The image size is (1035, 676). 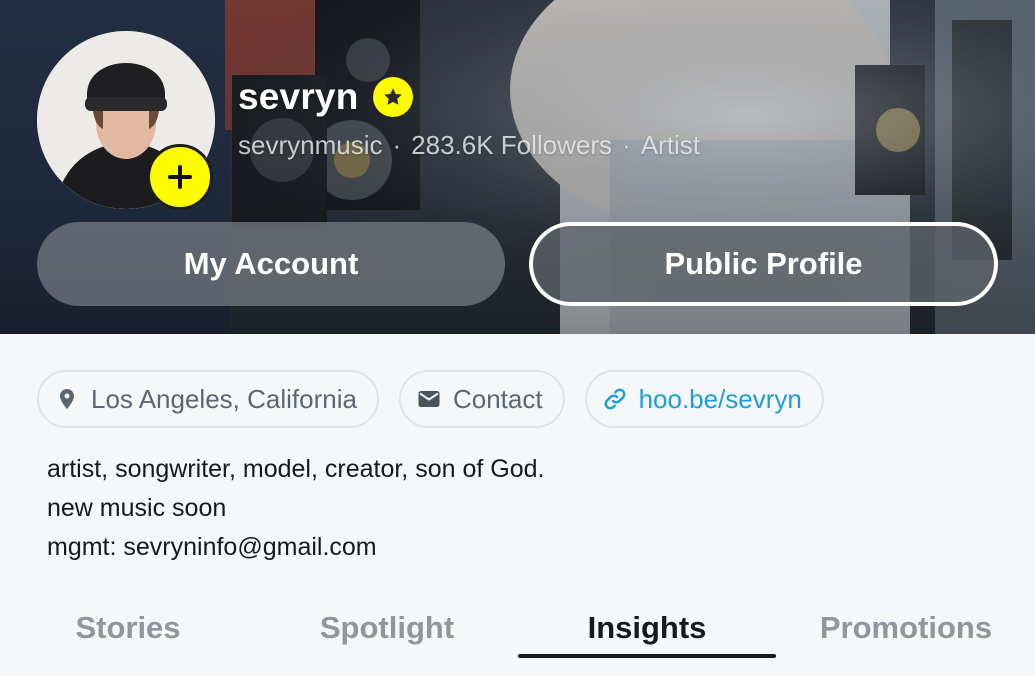 I want to click on bio-line: new music soon, so click(x=137, y=508).